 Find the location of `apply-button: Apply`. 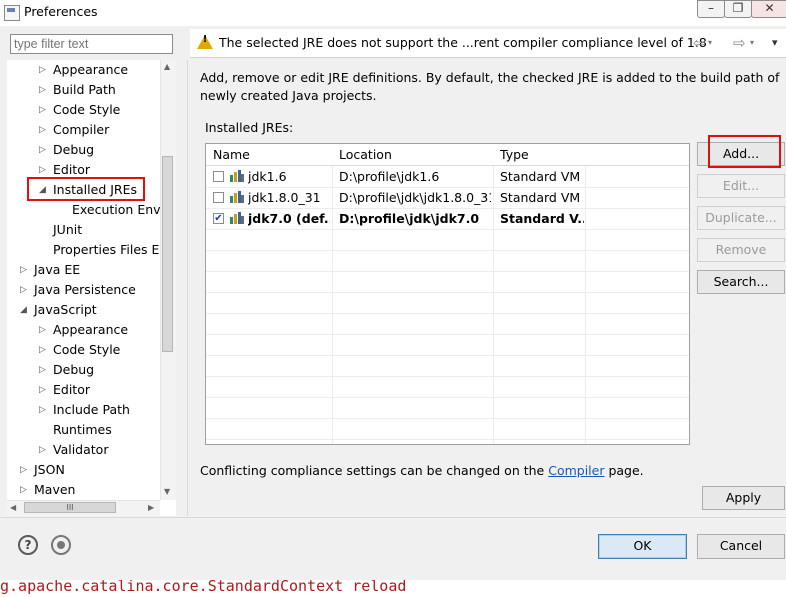

apply-button: Apply is located at coordinates (743, 498).